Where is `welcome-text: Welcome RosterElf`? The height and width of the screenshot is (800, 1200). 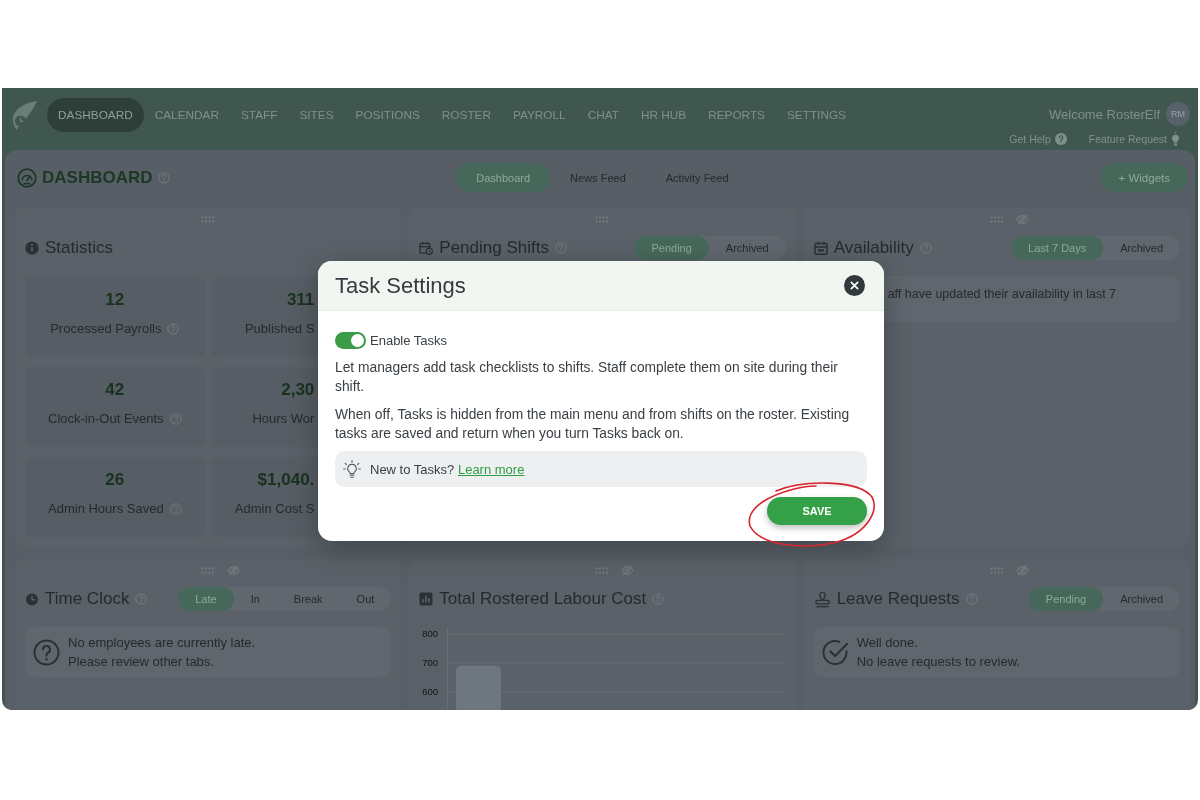 welcome-text: Welcome RosterElf is located at coordinates (1104, 114).